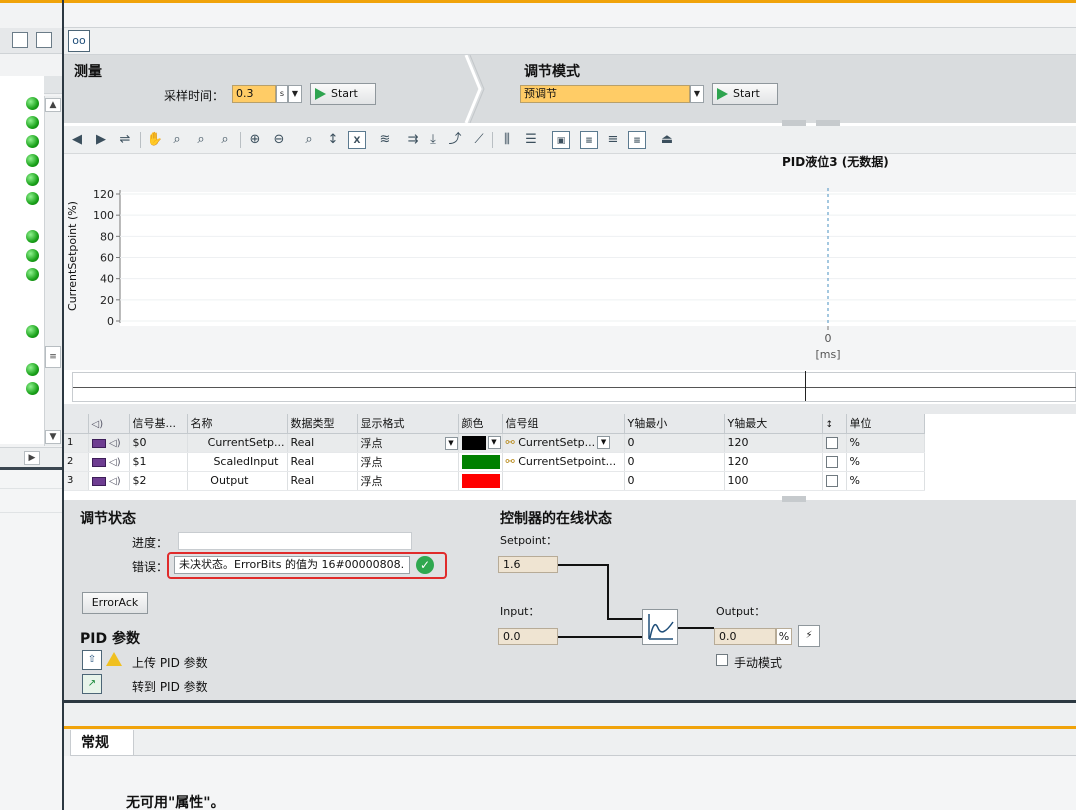 This screenshot has width=1076, height=810. I want to click on vertical-ruler-icon: ⫼, so click(507, 140).